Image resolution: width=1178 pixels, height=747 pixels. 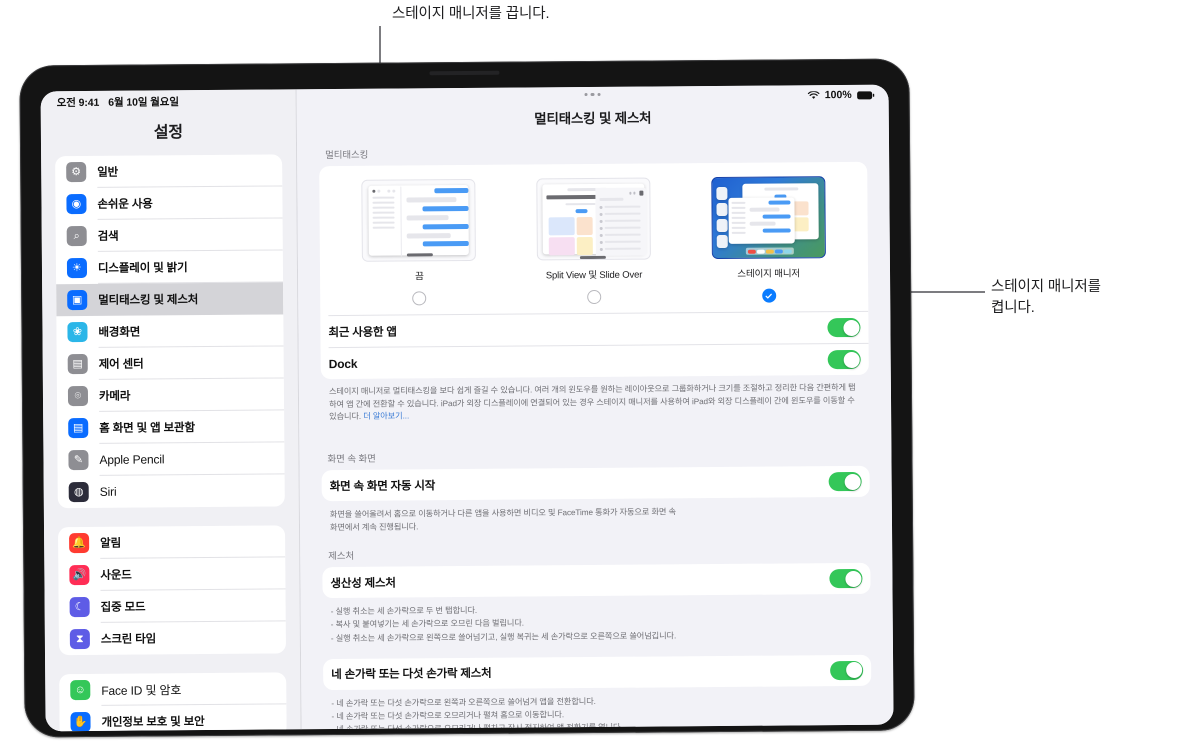 What do you see at coordinates (76, 172) in the screenshot?
I see `gear-icon: ⚙` at bounding box center [76, 172].